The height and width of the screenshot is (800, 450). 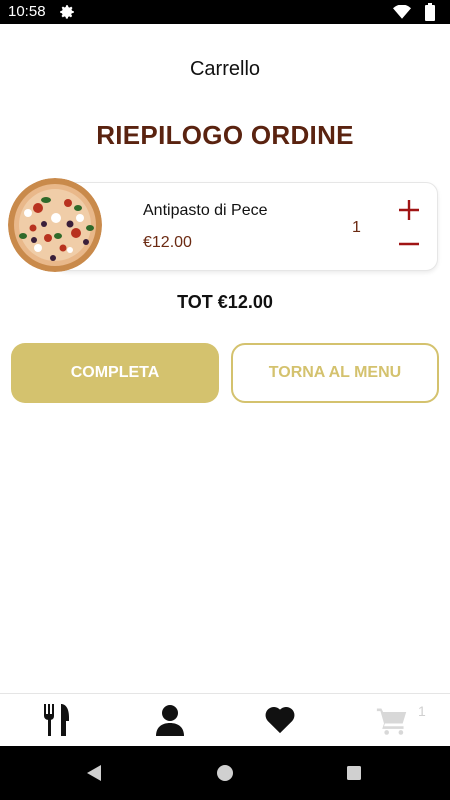 What do you see at coordinates (205, 210) in the screenshot?
I see `cart-item-name: Antipasto di Pece` at bounding box center [205, 210].